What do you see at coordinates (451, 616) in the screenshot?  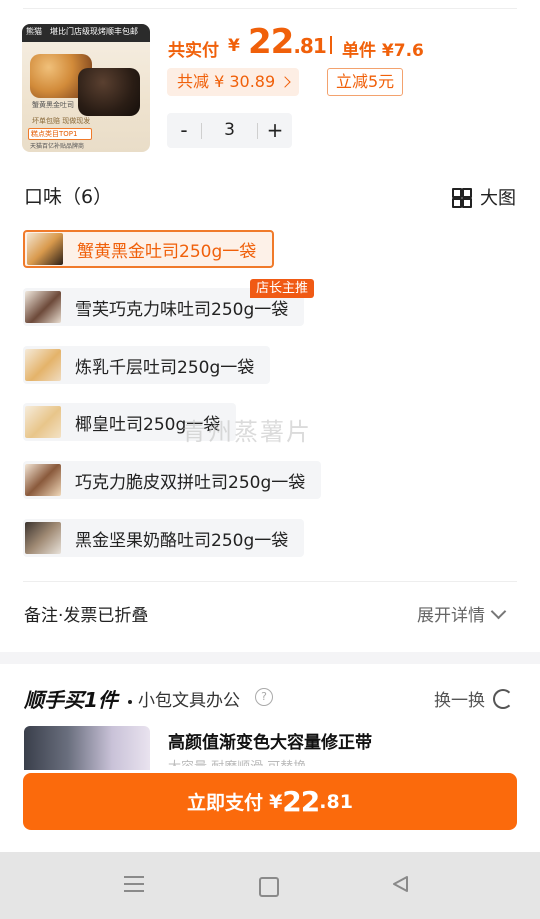 I see `expand-details-label: 展开详情` at bounding box center [451, 616].